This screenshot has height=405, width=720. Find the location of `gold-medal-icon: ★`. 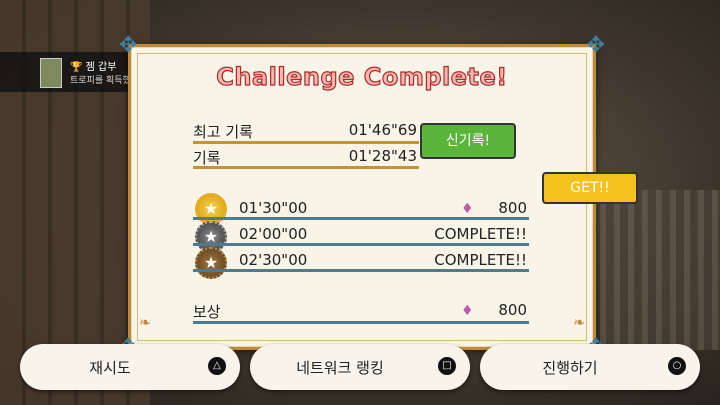

gold-medal-icon: ★ is located at coordinates (211, 209).